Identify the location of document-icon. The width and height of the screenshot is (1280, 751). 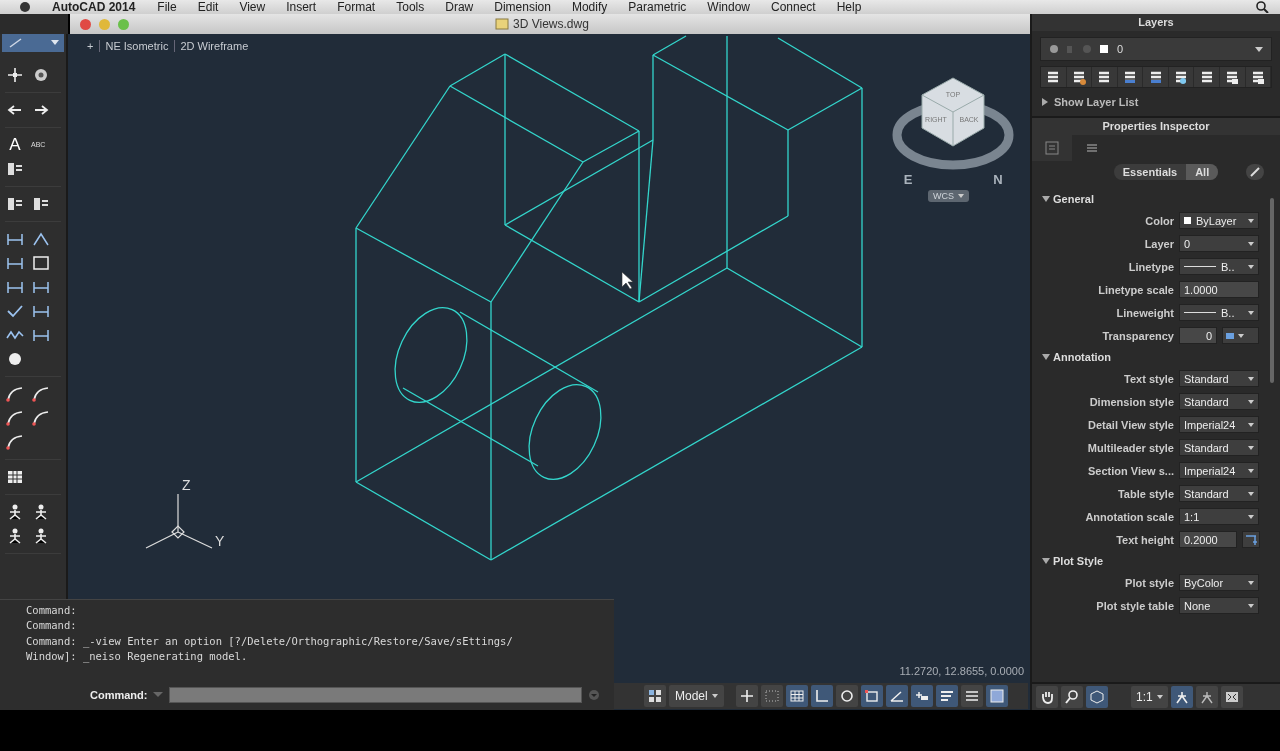
(502, 24).